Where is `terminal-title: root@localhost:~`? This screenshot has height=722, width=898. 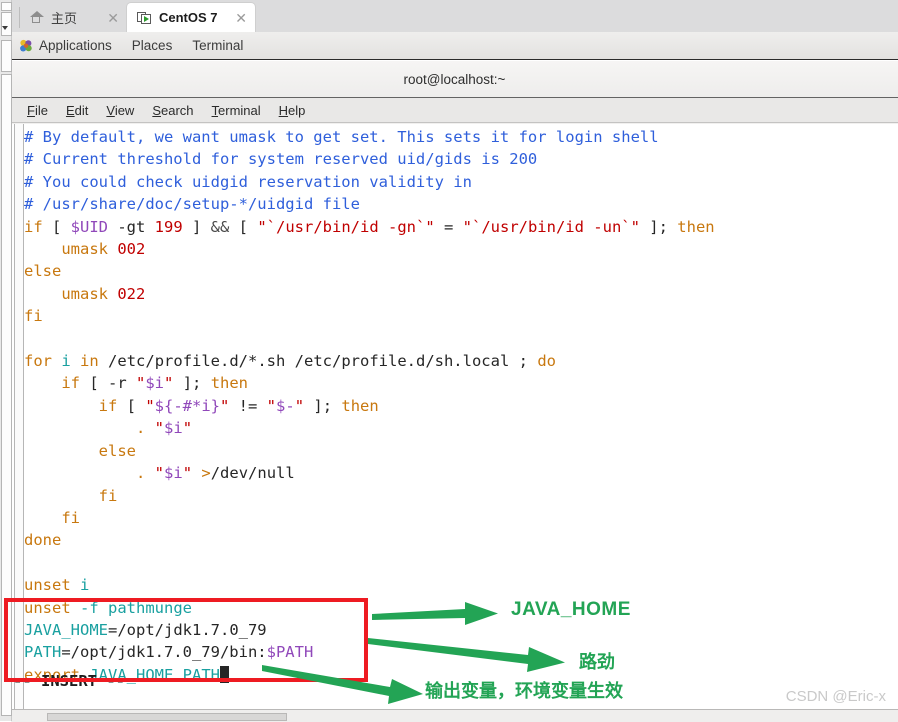 terminal-title: root@localhost:~ is located at coordinates (454, 79).